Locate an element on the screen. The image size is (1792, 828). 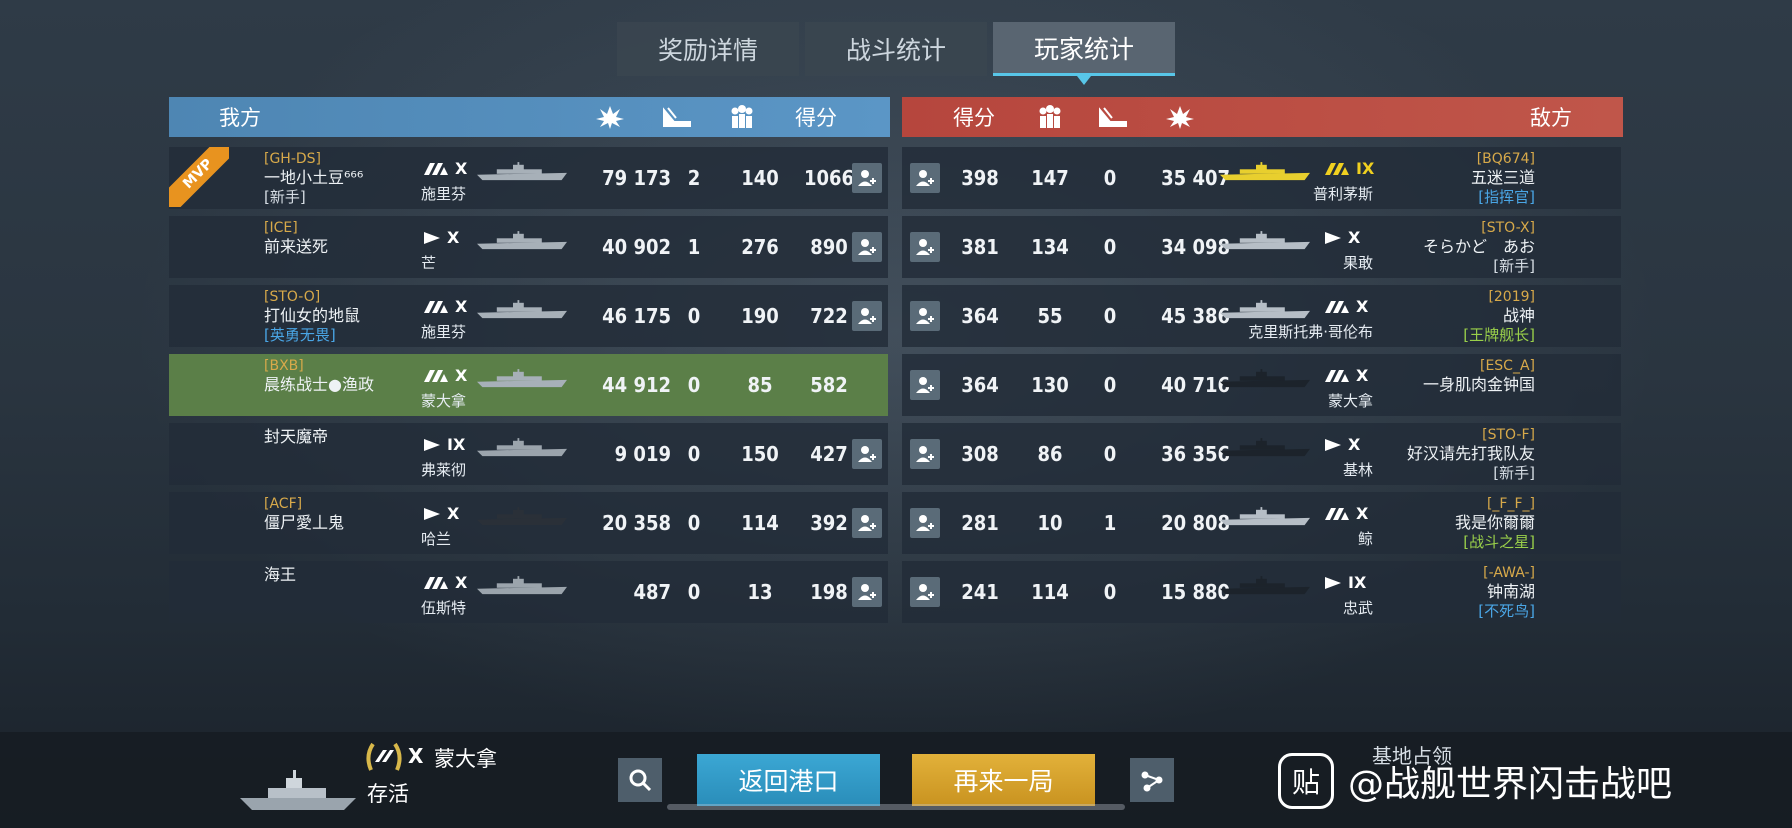
player-row: [BXB] 晨练战士●渔政 X 蒙大拿 44 912 0 85 582 is located at coordinates (528, 385).